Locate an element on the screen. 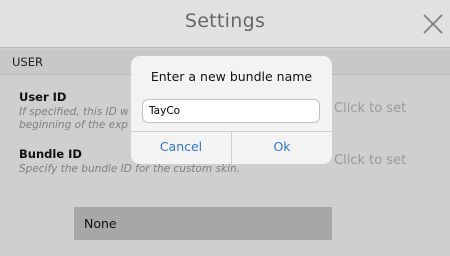 The width and height of the screenshot is (450, 256). skin-option-label: None is located at coordinates (100, 223).